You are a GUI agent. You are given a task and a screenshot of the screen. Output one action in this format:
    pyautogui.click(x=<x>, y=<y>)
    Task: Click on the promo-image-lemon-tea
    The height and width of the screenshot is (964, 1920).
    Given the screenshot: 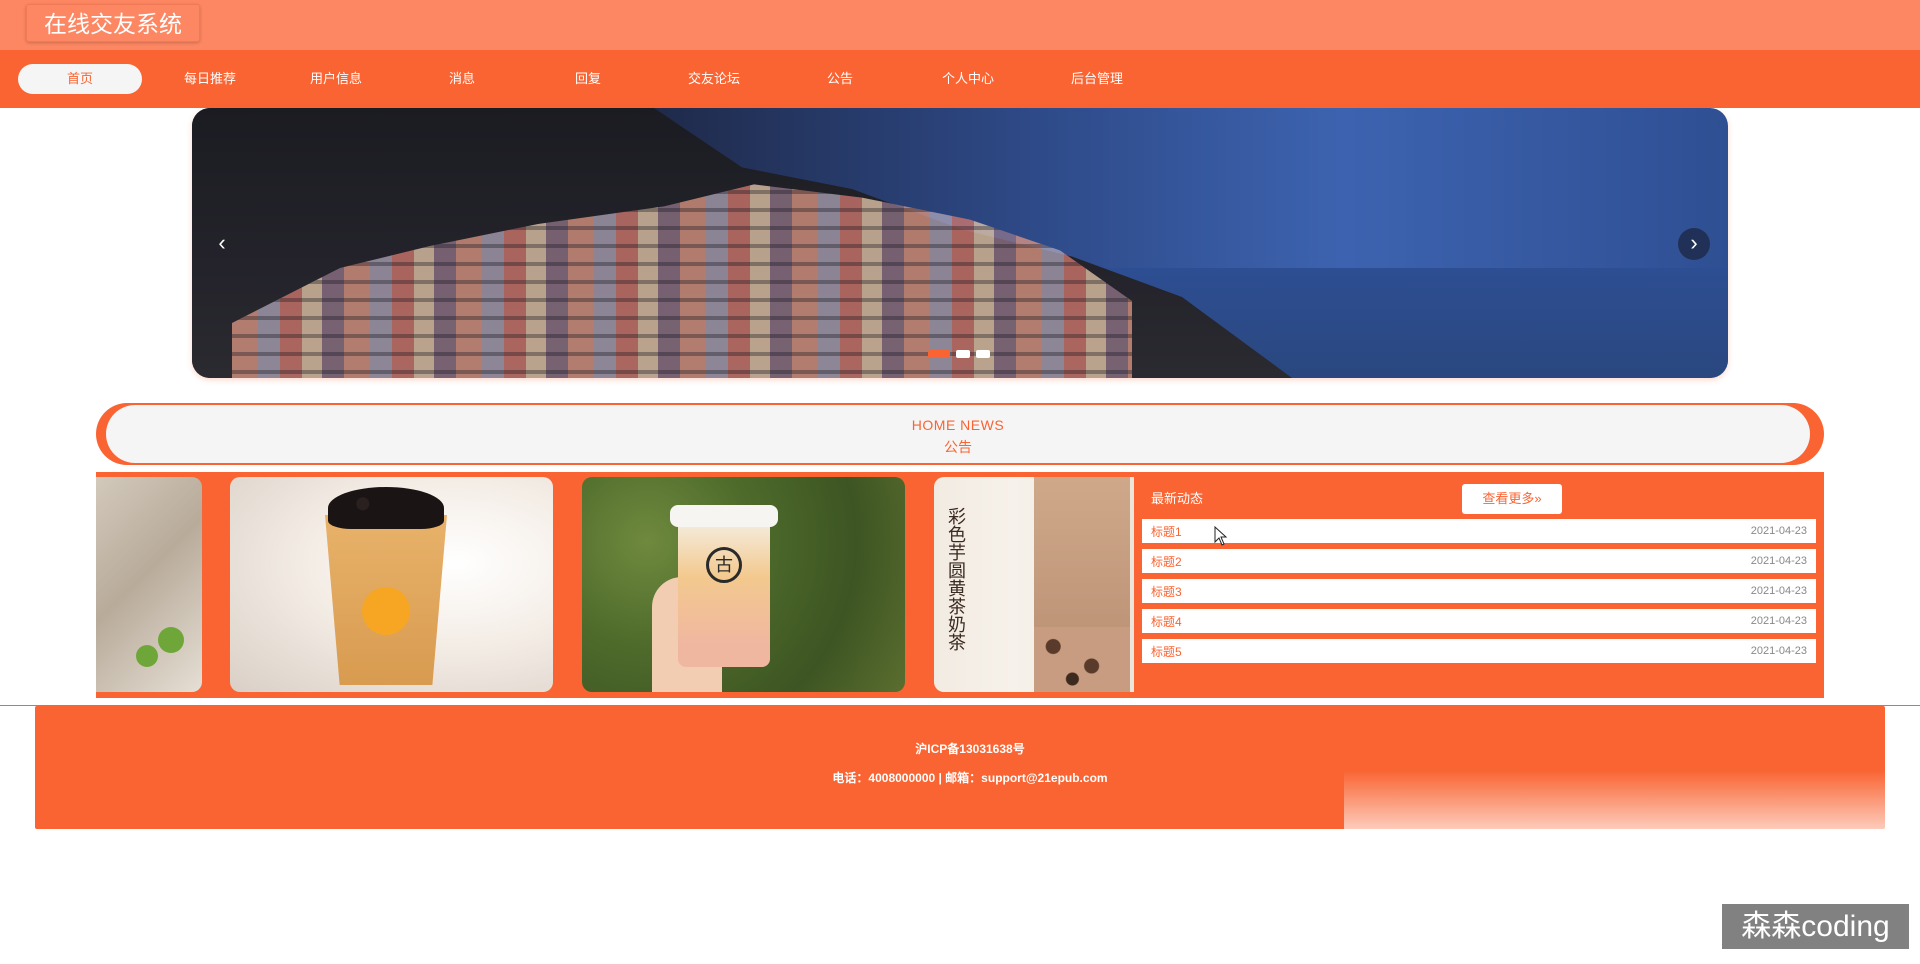 What is the action you would take?
    pyautogui.click(x=149, y=584)
    